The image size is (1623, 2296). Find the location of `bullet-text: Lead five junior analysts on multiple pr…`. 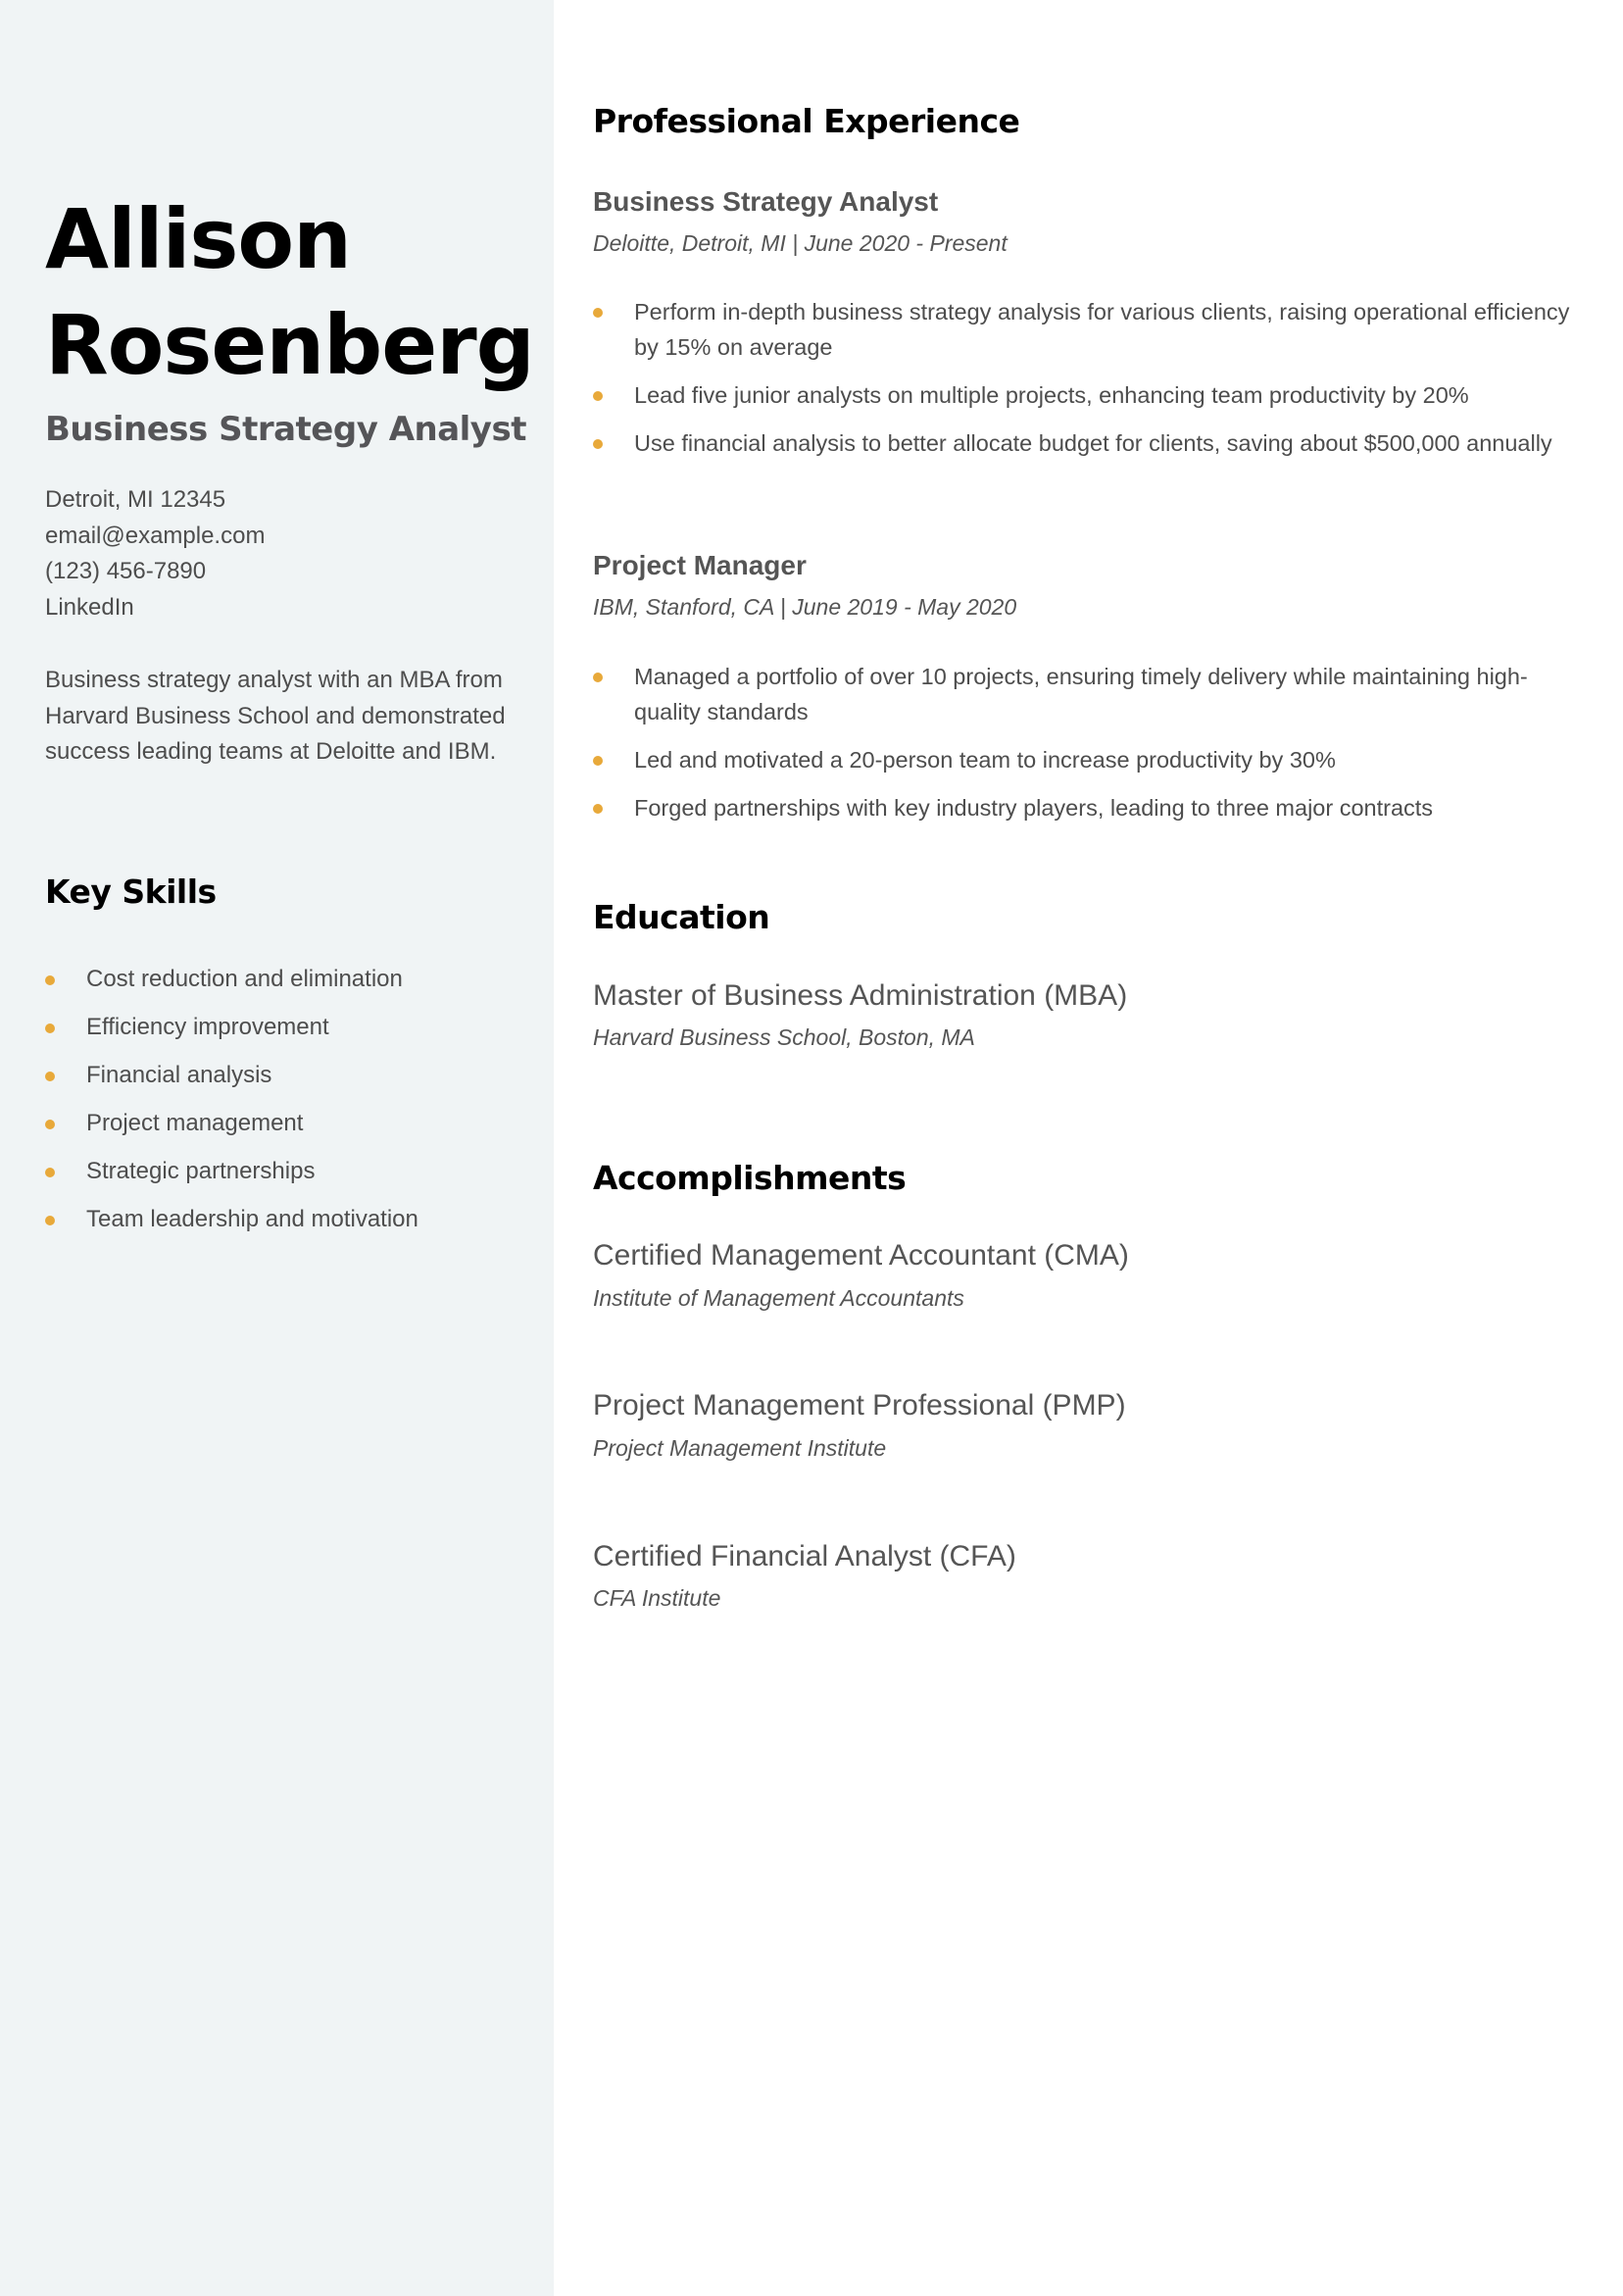

bullet-text: Lead five junior analysts on multiple pr… is located at coordinates (1051, 395).